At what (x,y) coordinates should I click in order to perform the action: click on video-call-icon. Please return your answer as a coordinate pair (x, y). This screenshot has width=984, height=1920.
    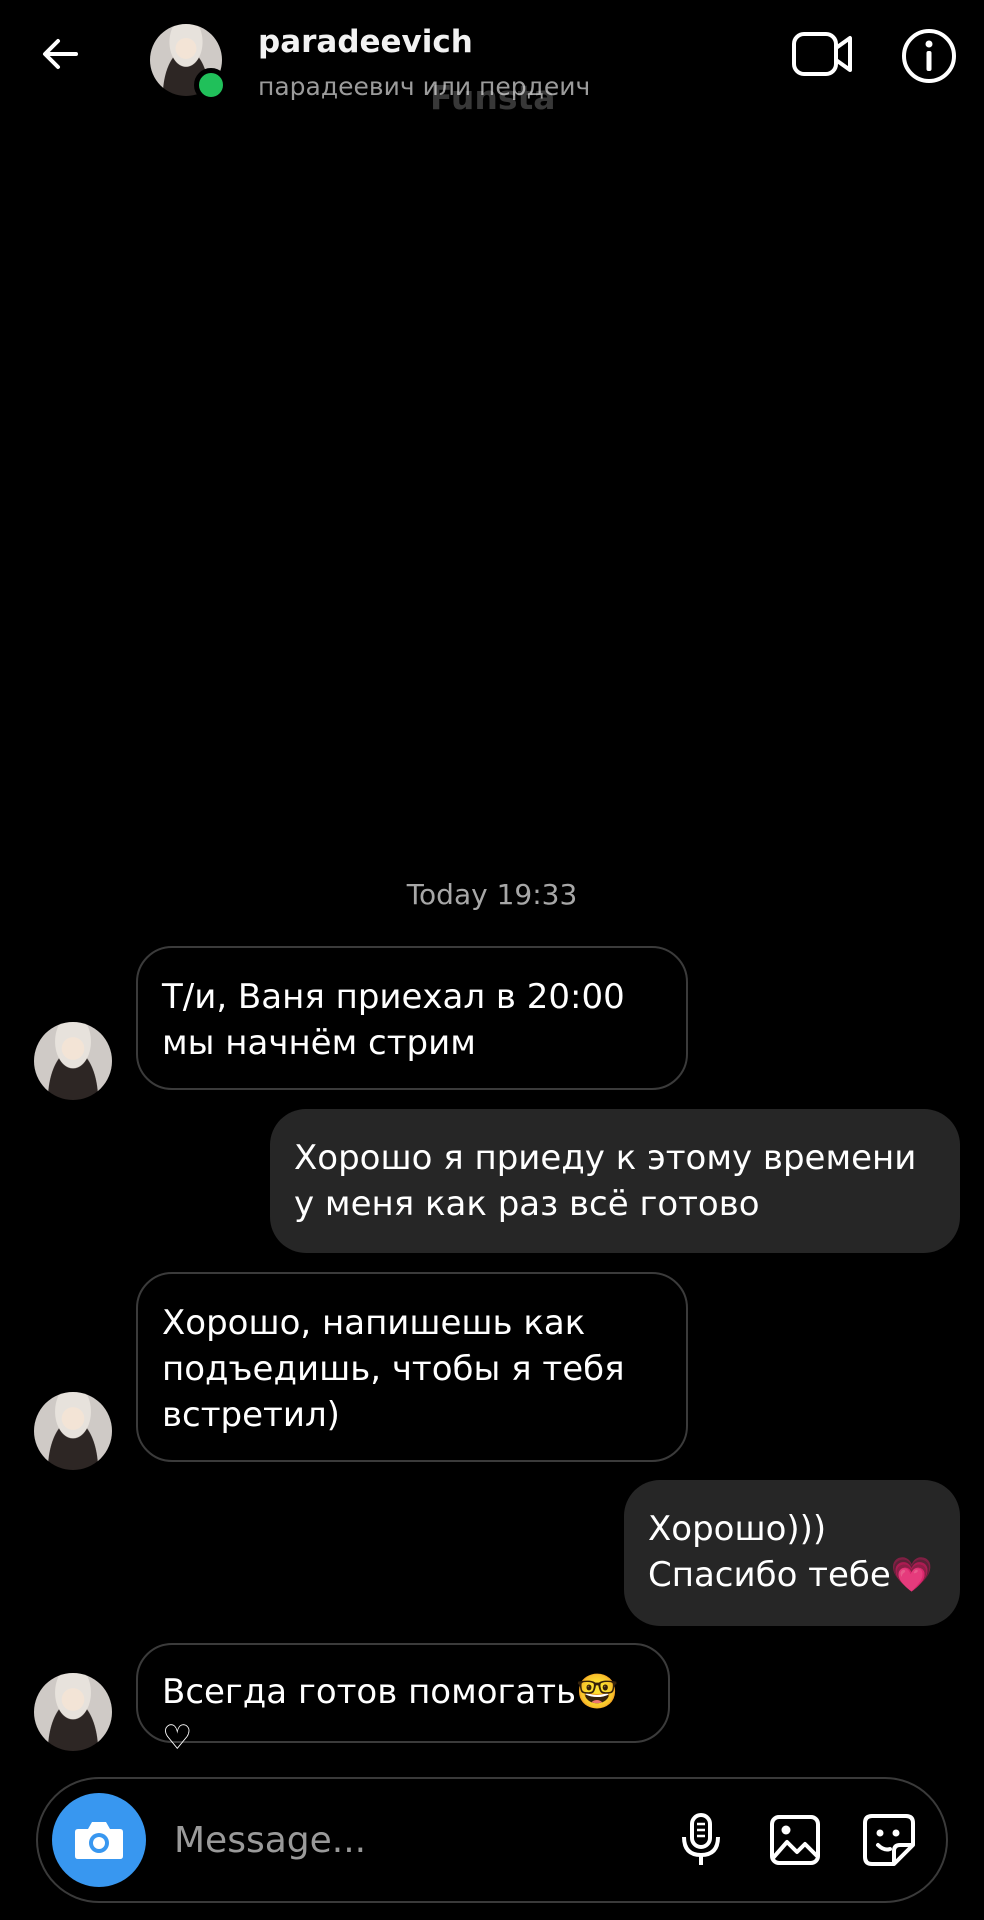
    Looking at the image, I should click on (822, 54).